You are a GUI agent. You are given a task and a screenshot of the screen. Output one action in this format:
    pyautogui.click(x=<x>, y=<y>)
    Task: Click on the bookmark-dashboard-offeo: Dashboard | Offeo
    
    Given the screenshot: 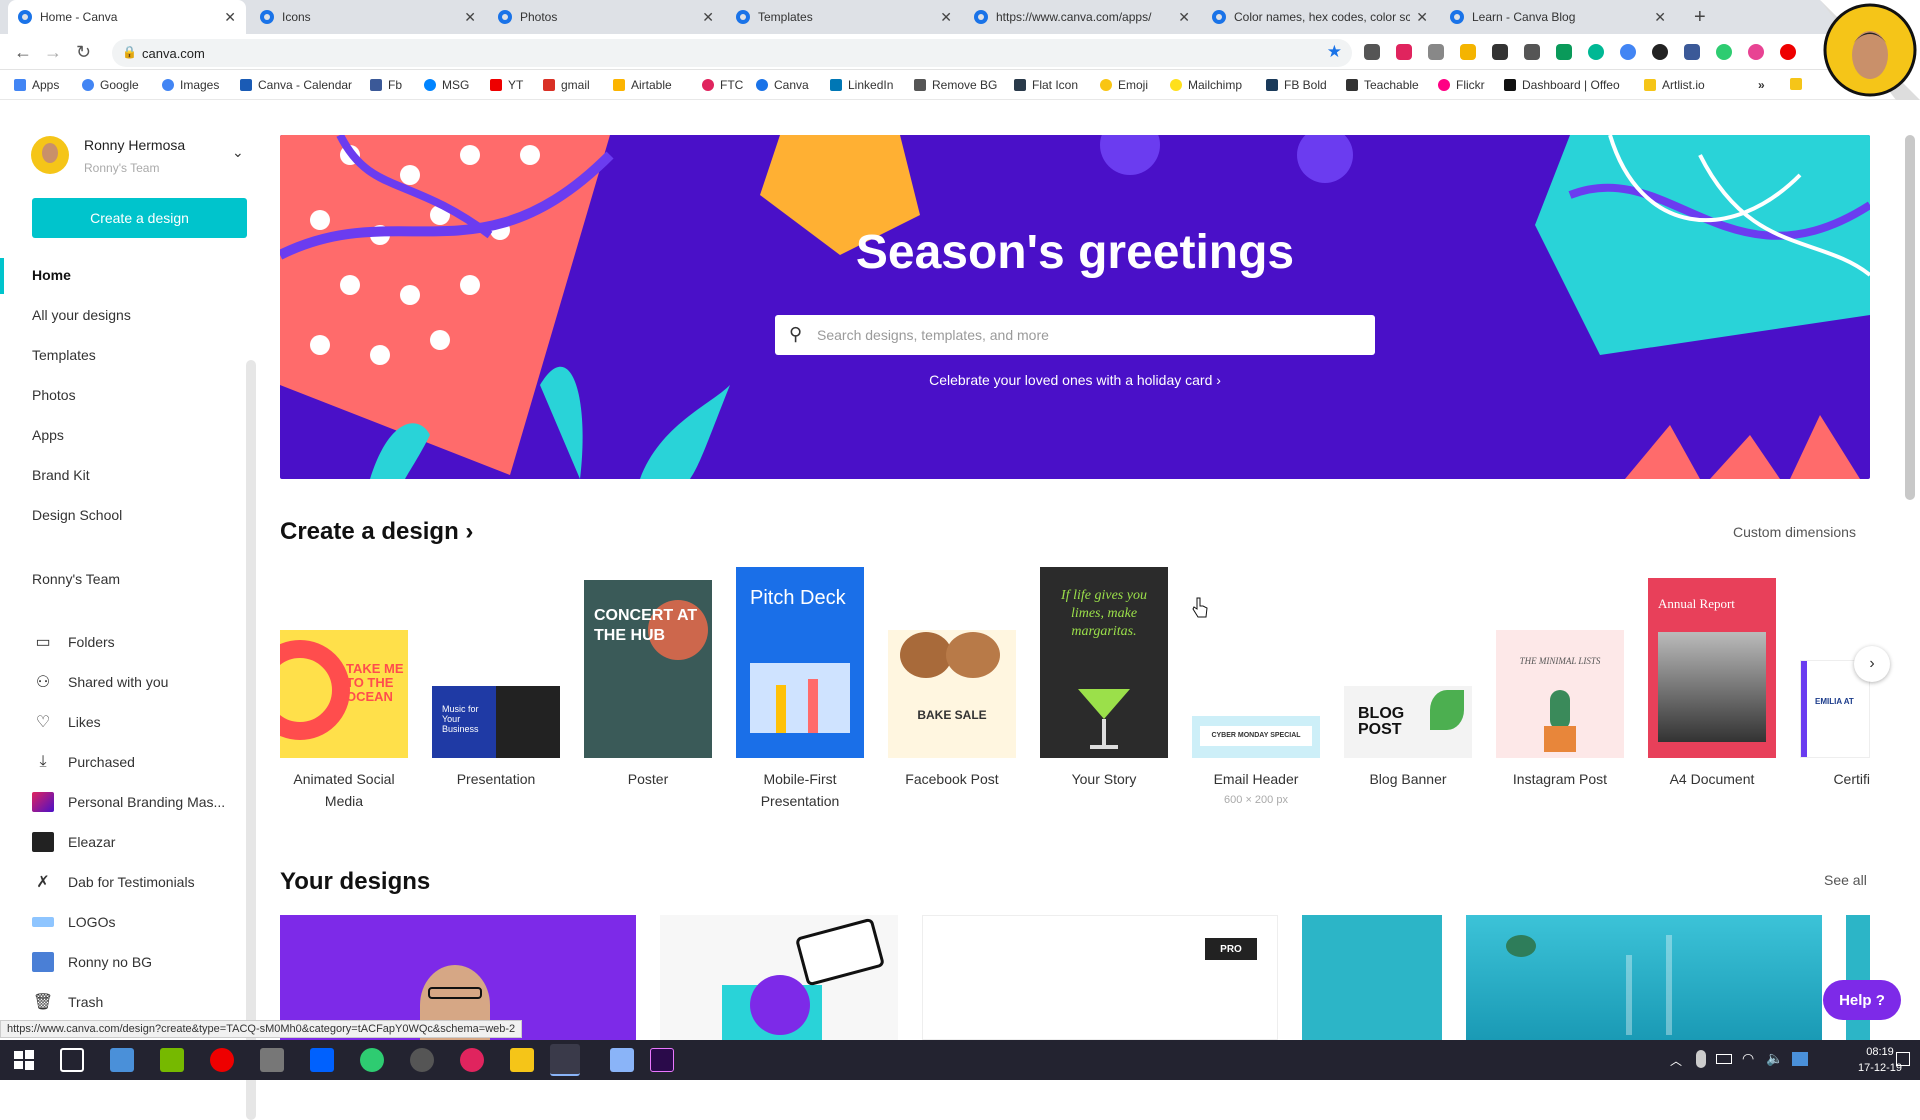 What is the action you would take?
    pyautogui.click(x=1562, y=85)
    